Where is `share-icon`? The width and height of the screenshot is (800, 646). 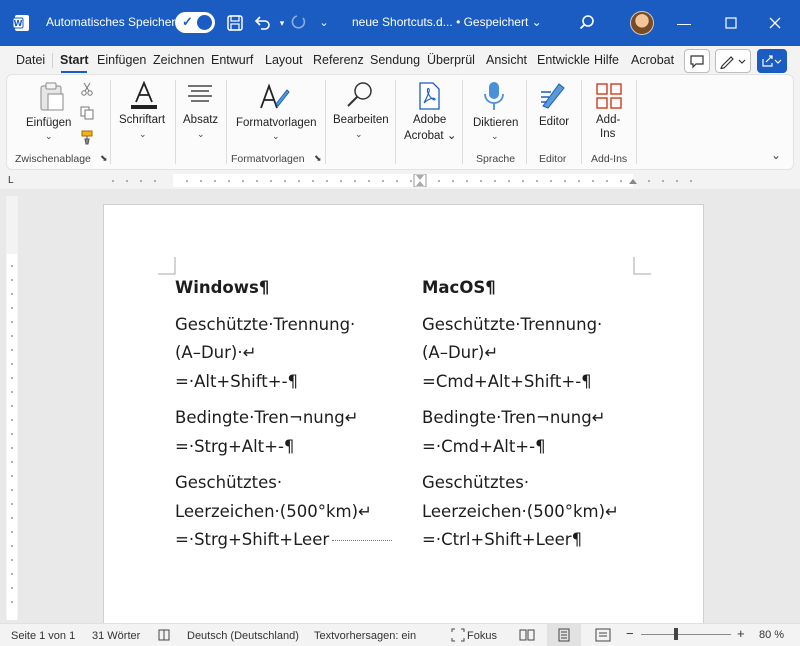
share-icon is located at coordinates (772, 61).